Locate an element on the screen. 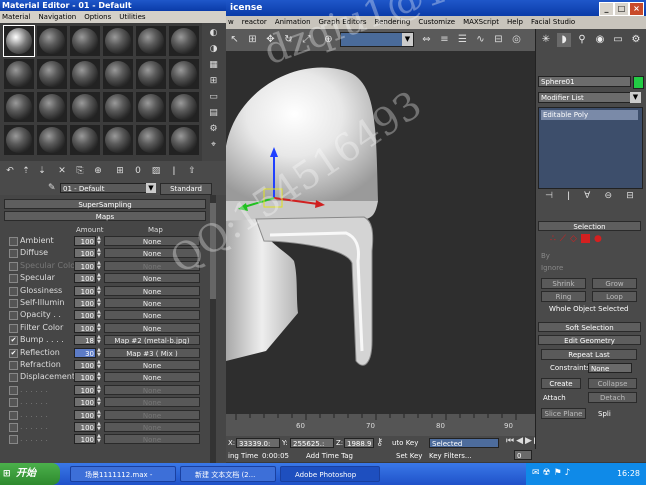 The width and height of the screenshot is (646, 485). selection-rollout: Selection is located at coordinates (589, 226).